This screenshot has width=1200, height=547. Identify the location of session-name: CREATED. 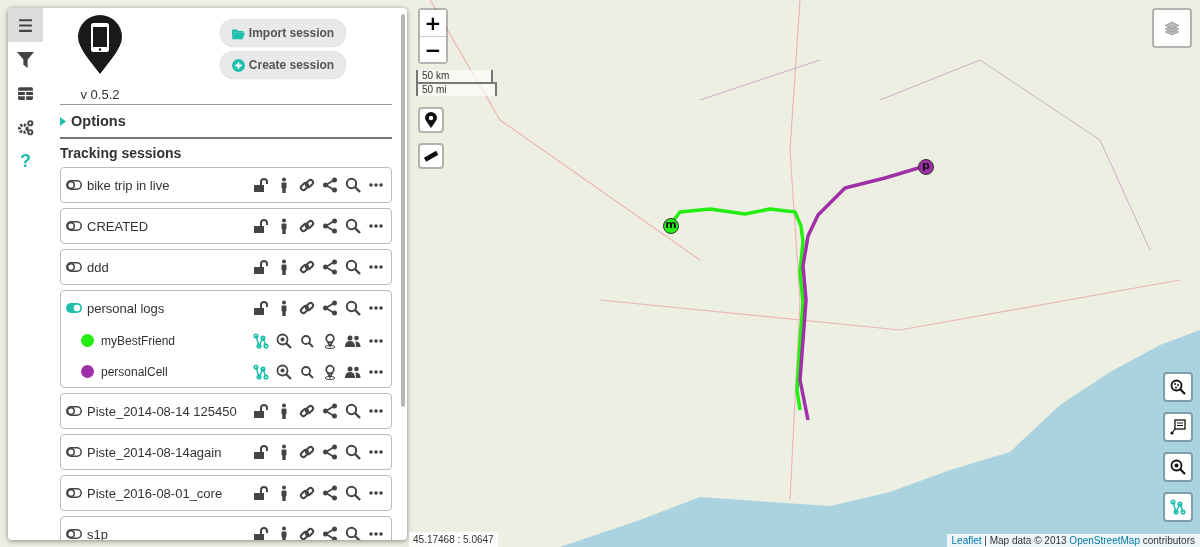
(118, 226).